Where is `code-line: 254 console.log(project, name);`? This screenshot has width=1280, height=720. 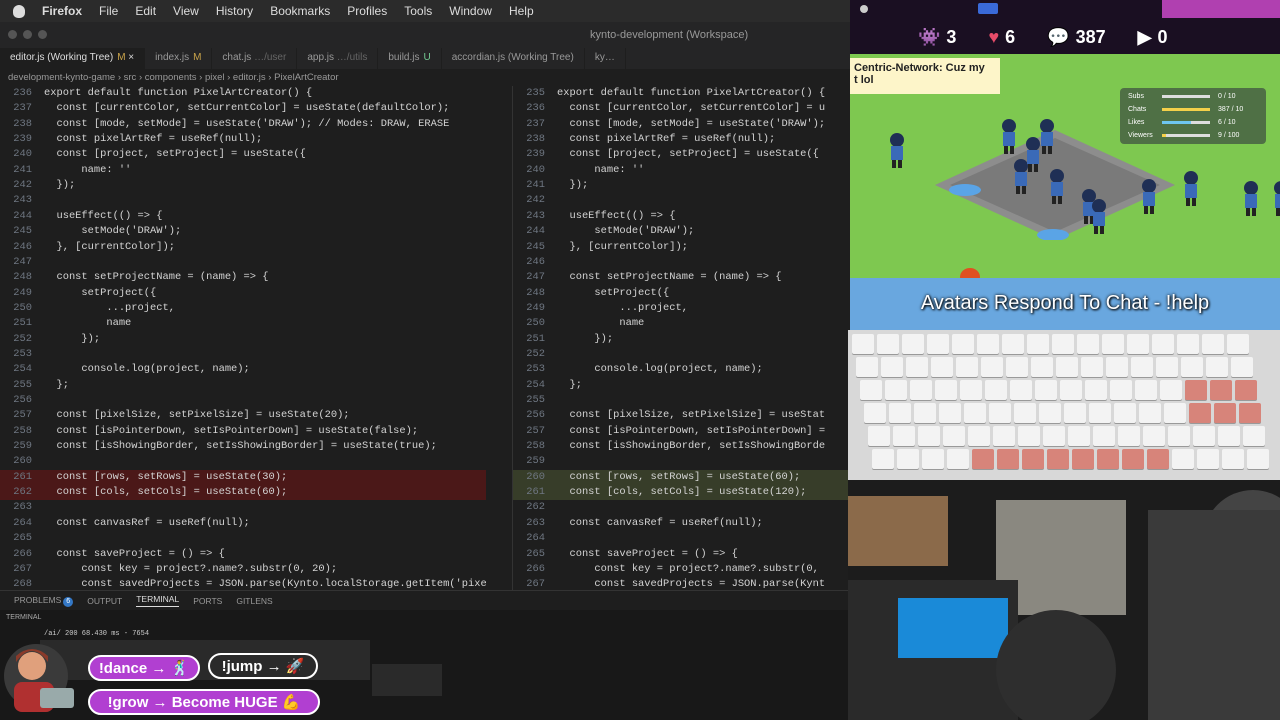 code-line: 254 console.log(project, name); is located at coordinates (243, 369).